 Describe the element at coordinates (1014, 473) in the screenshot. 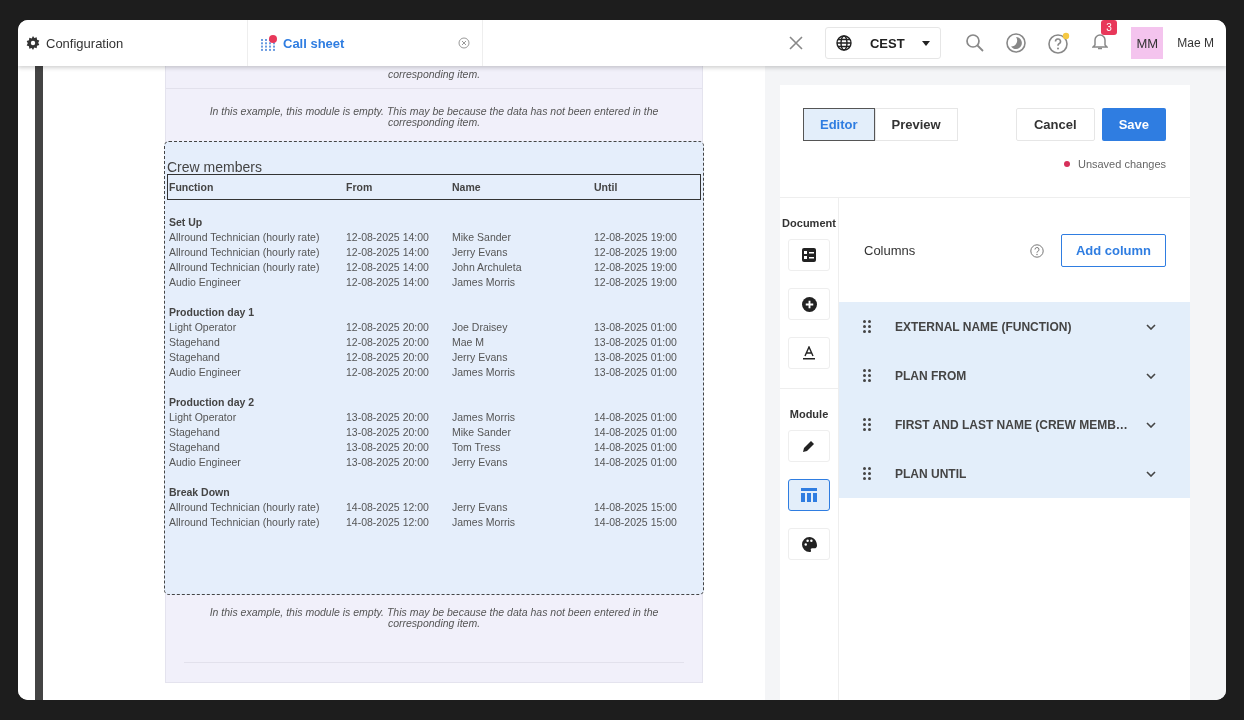

I see `column-item: PLAN UNTIL` at that location.